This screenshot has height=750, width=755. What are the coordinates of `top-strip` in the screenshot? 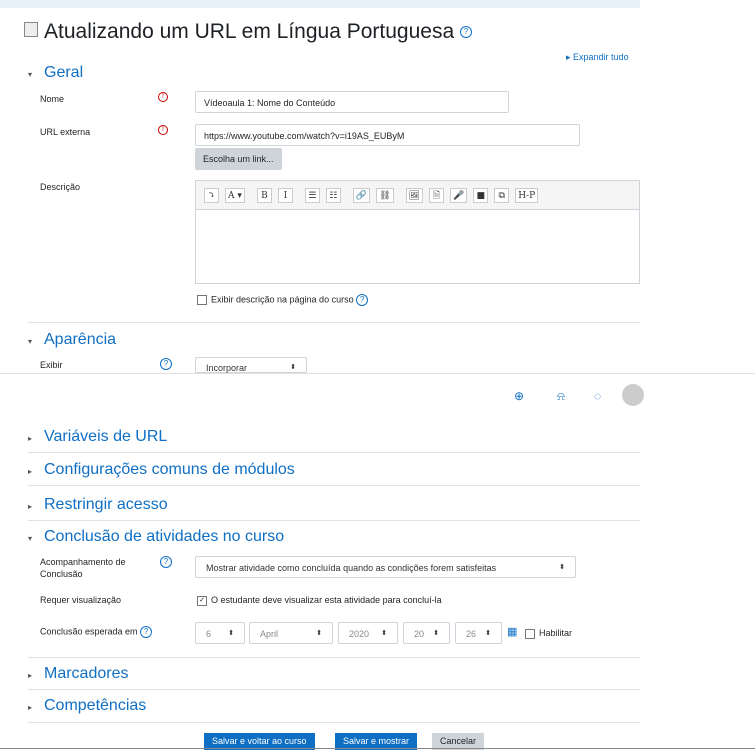 It's located at (320, 4).